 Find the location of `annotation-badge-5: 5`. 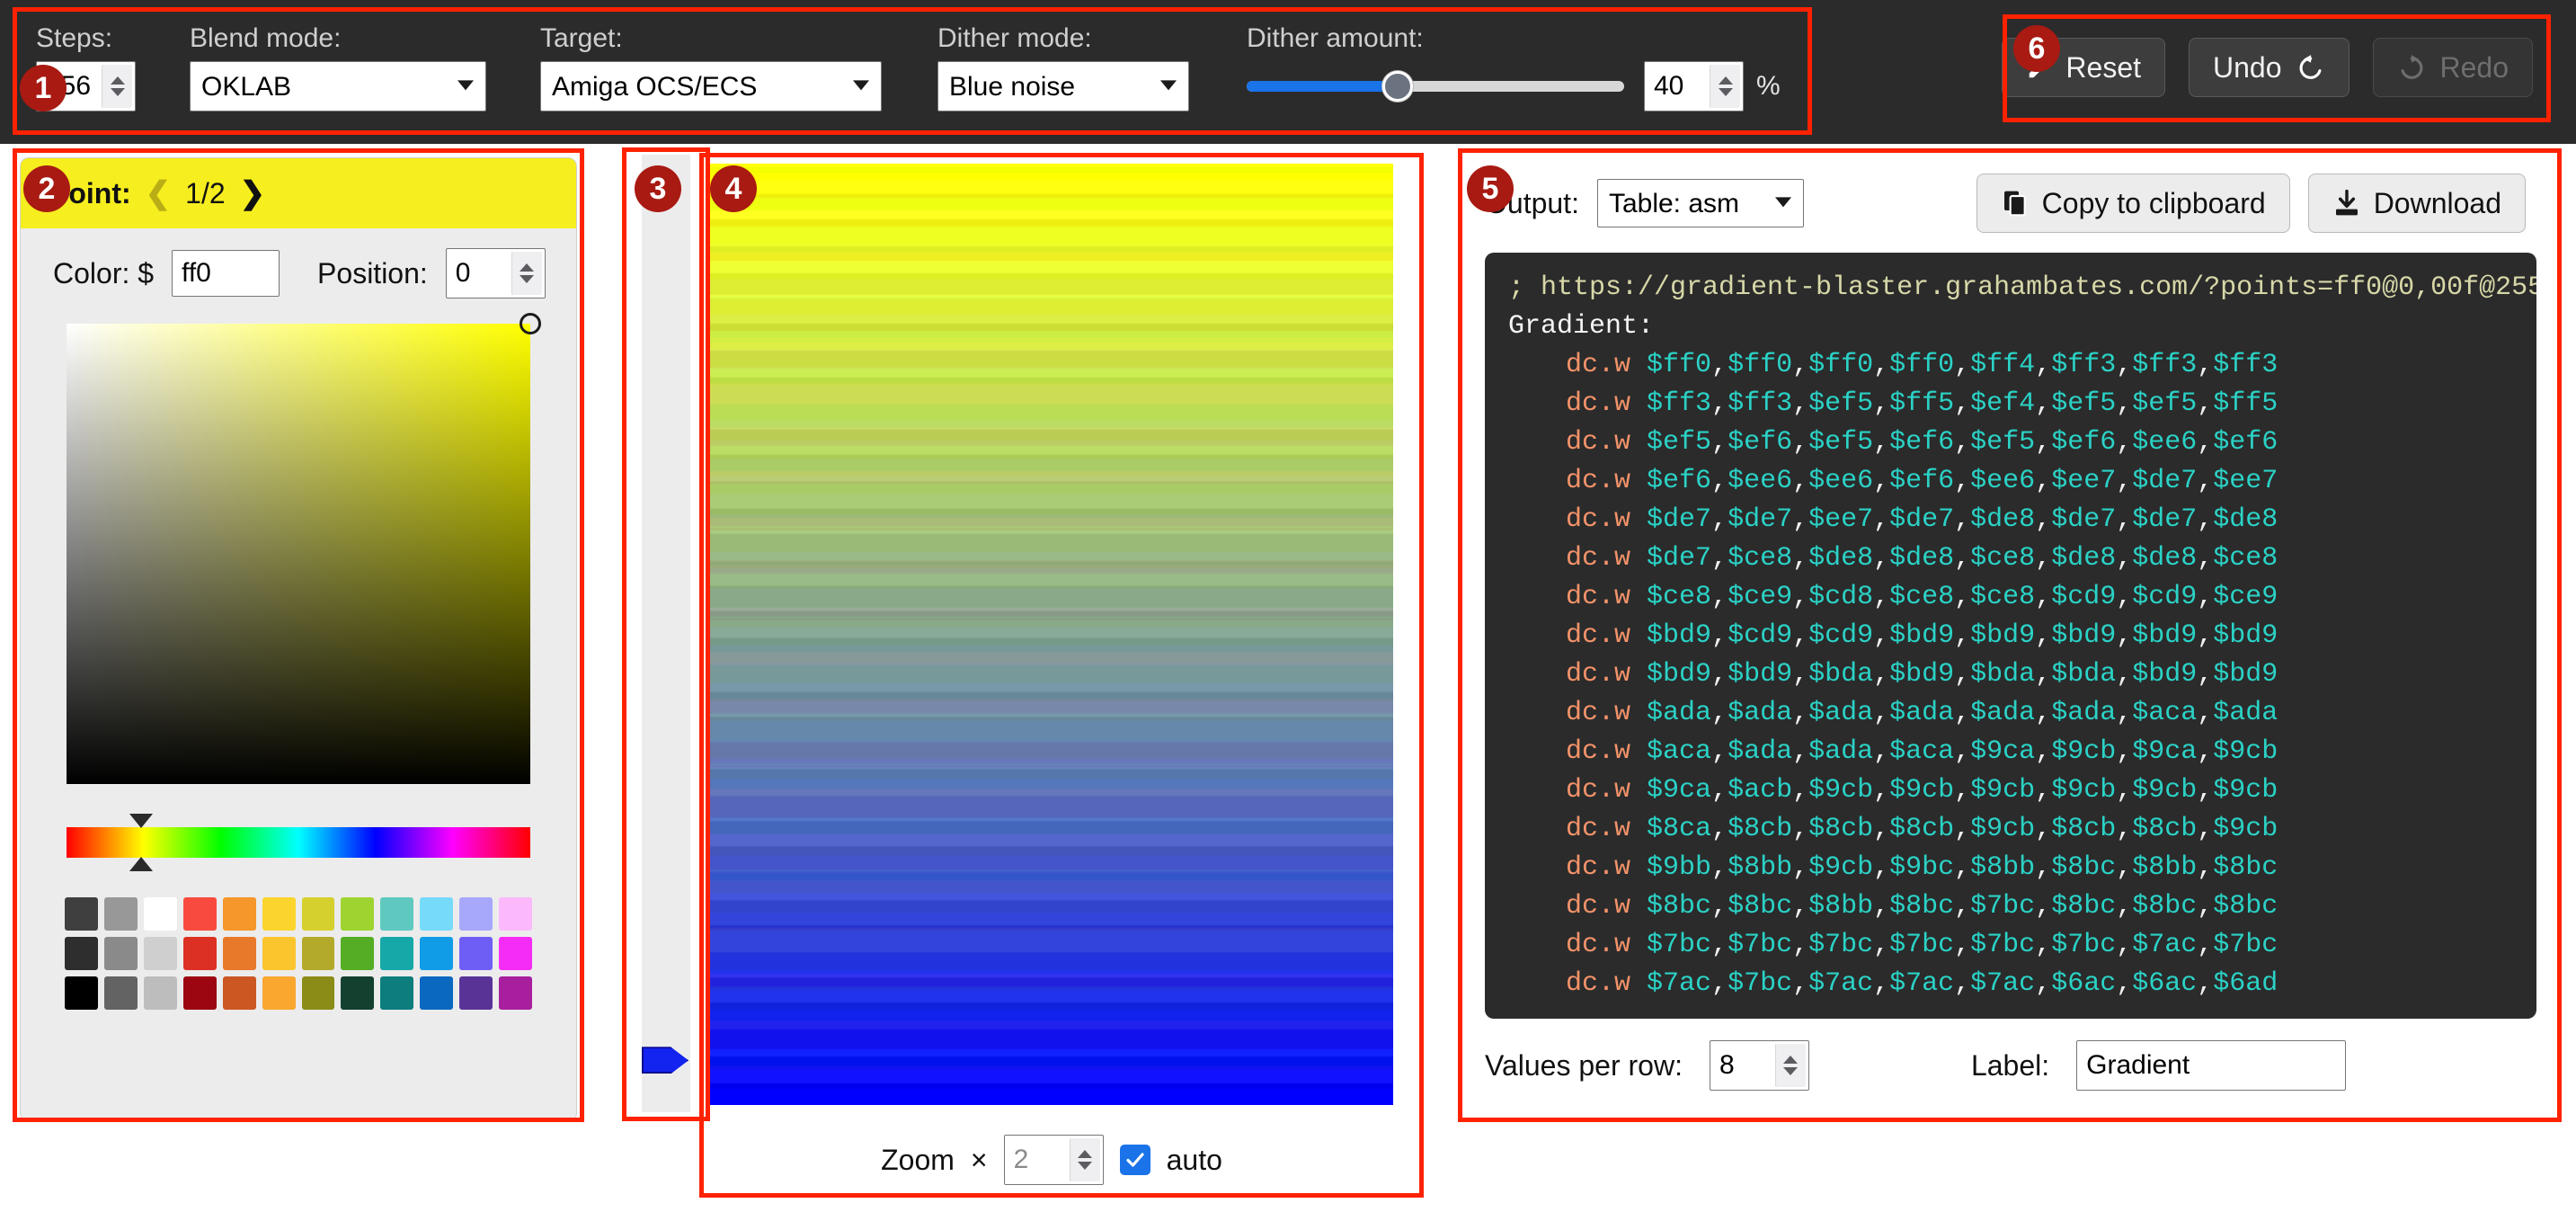

annotation-badge-5: 5 is located at coordinates (1490, 188).